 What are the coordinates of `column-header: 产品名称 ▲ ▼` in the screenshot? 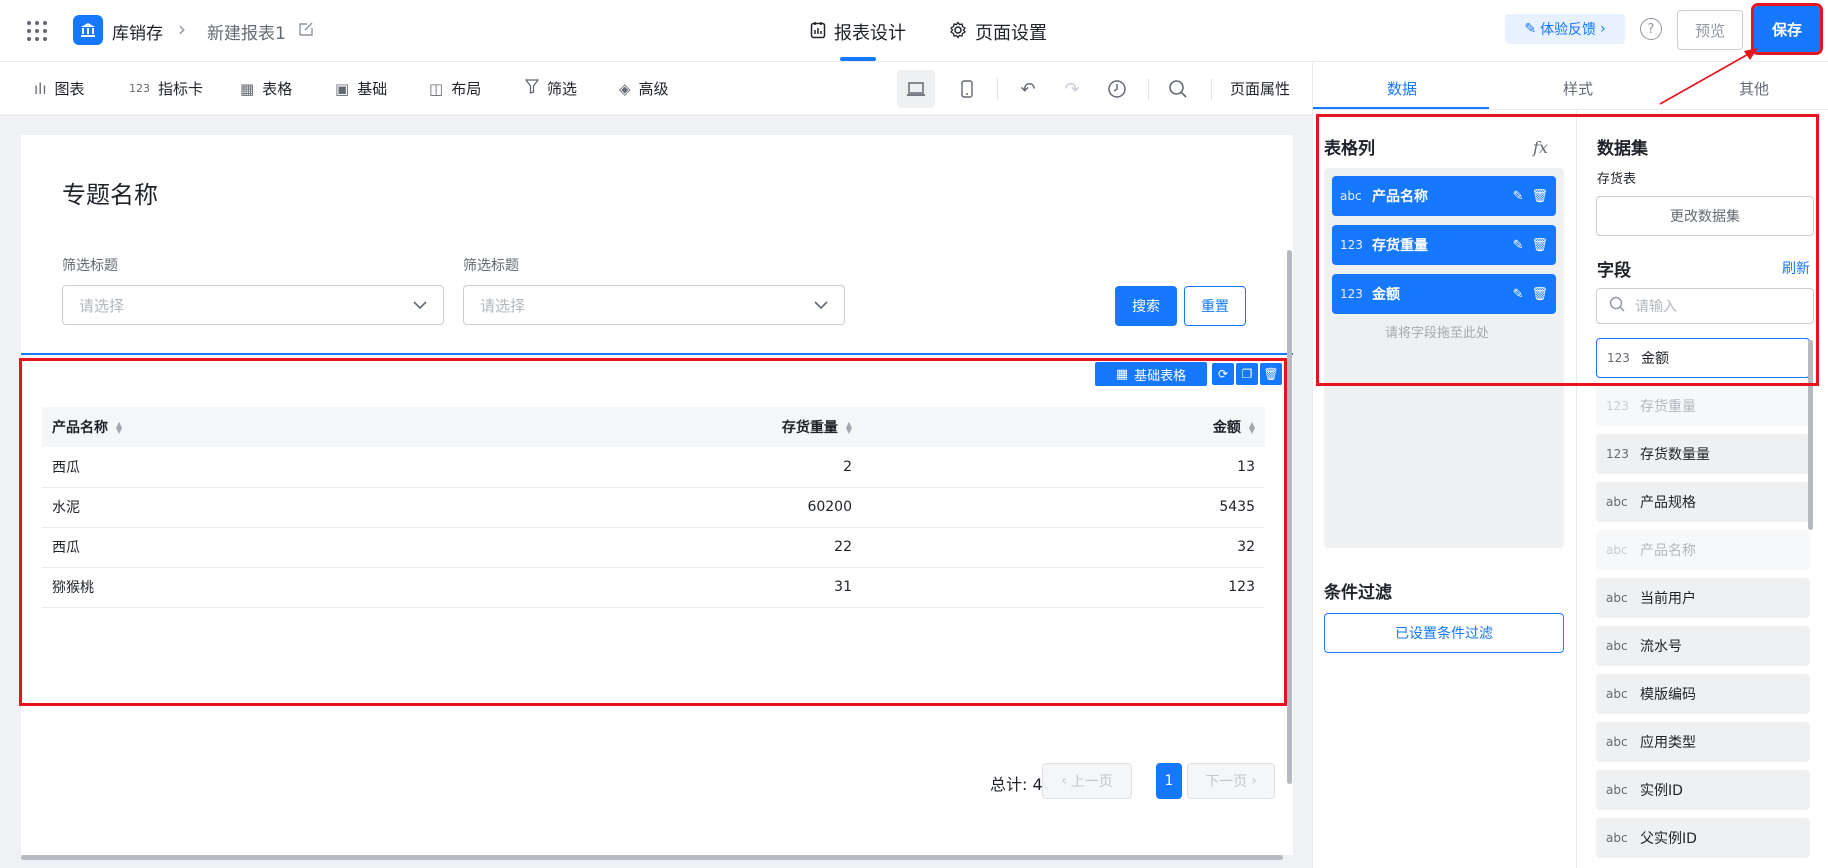 It's located at (252, 427).